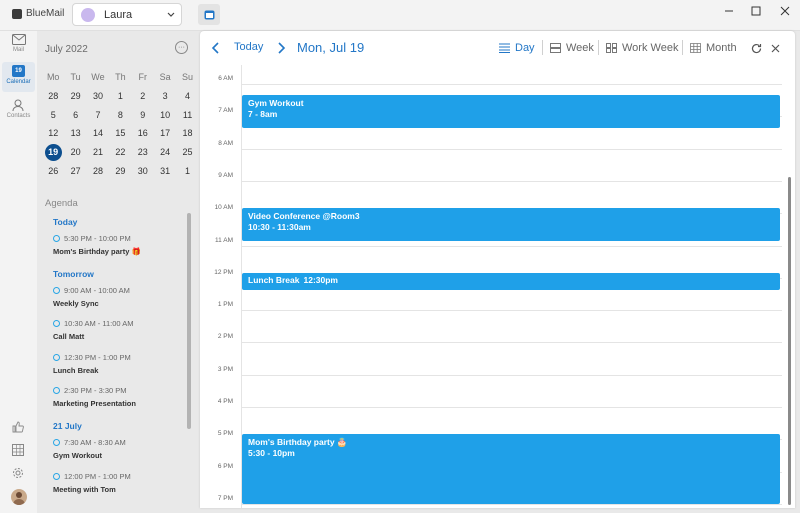 This screenshot has height=513, width=800. I want to click on mini-calendar-day: 15, so click(120, 133).